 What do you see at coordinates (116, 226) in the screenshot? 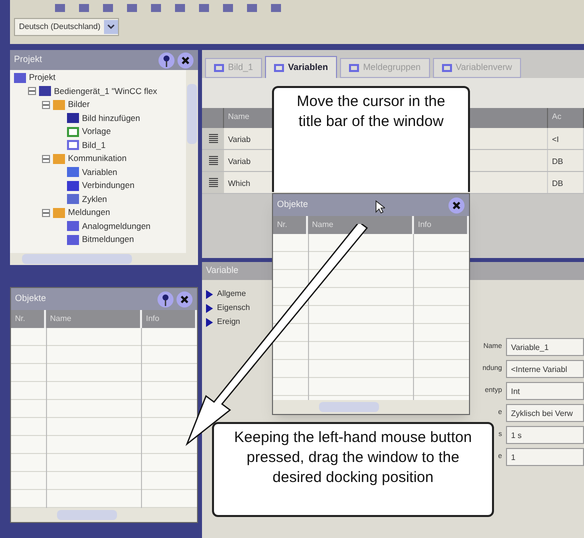
I see `tree-item: Analogmeldungen` at bounding box center [116, 226].